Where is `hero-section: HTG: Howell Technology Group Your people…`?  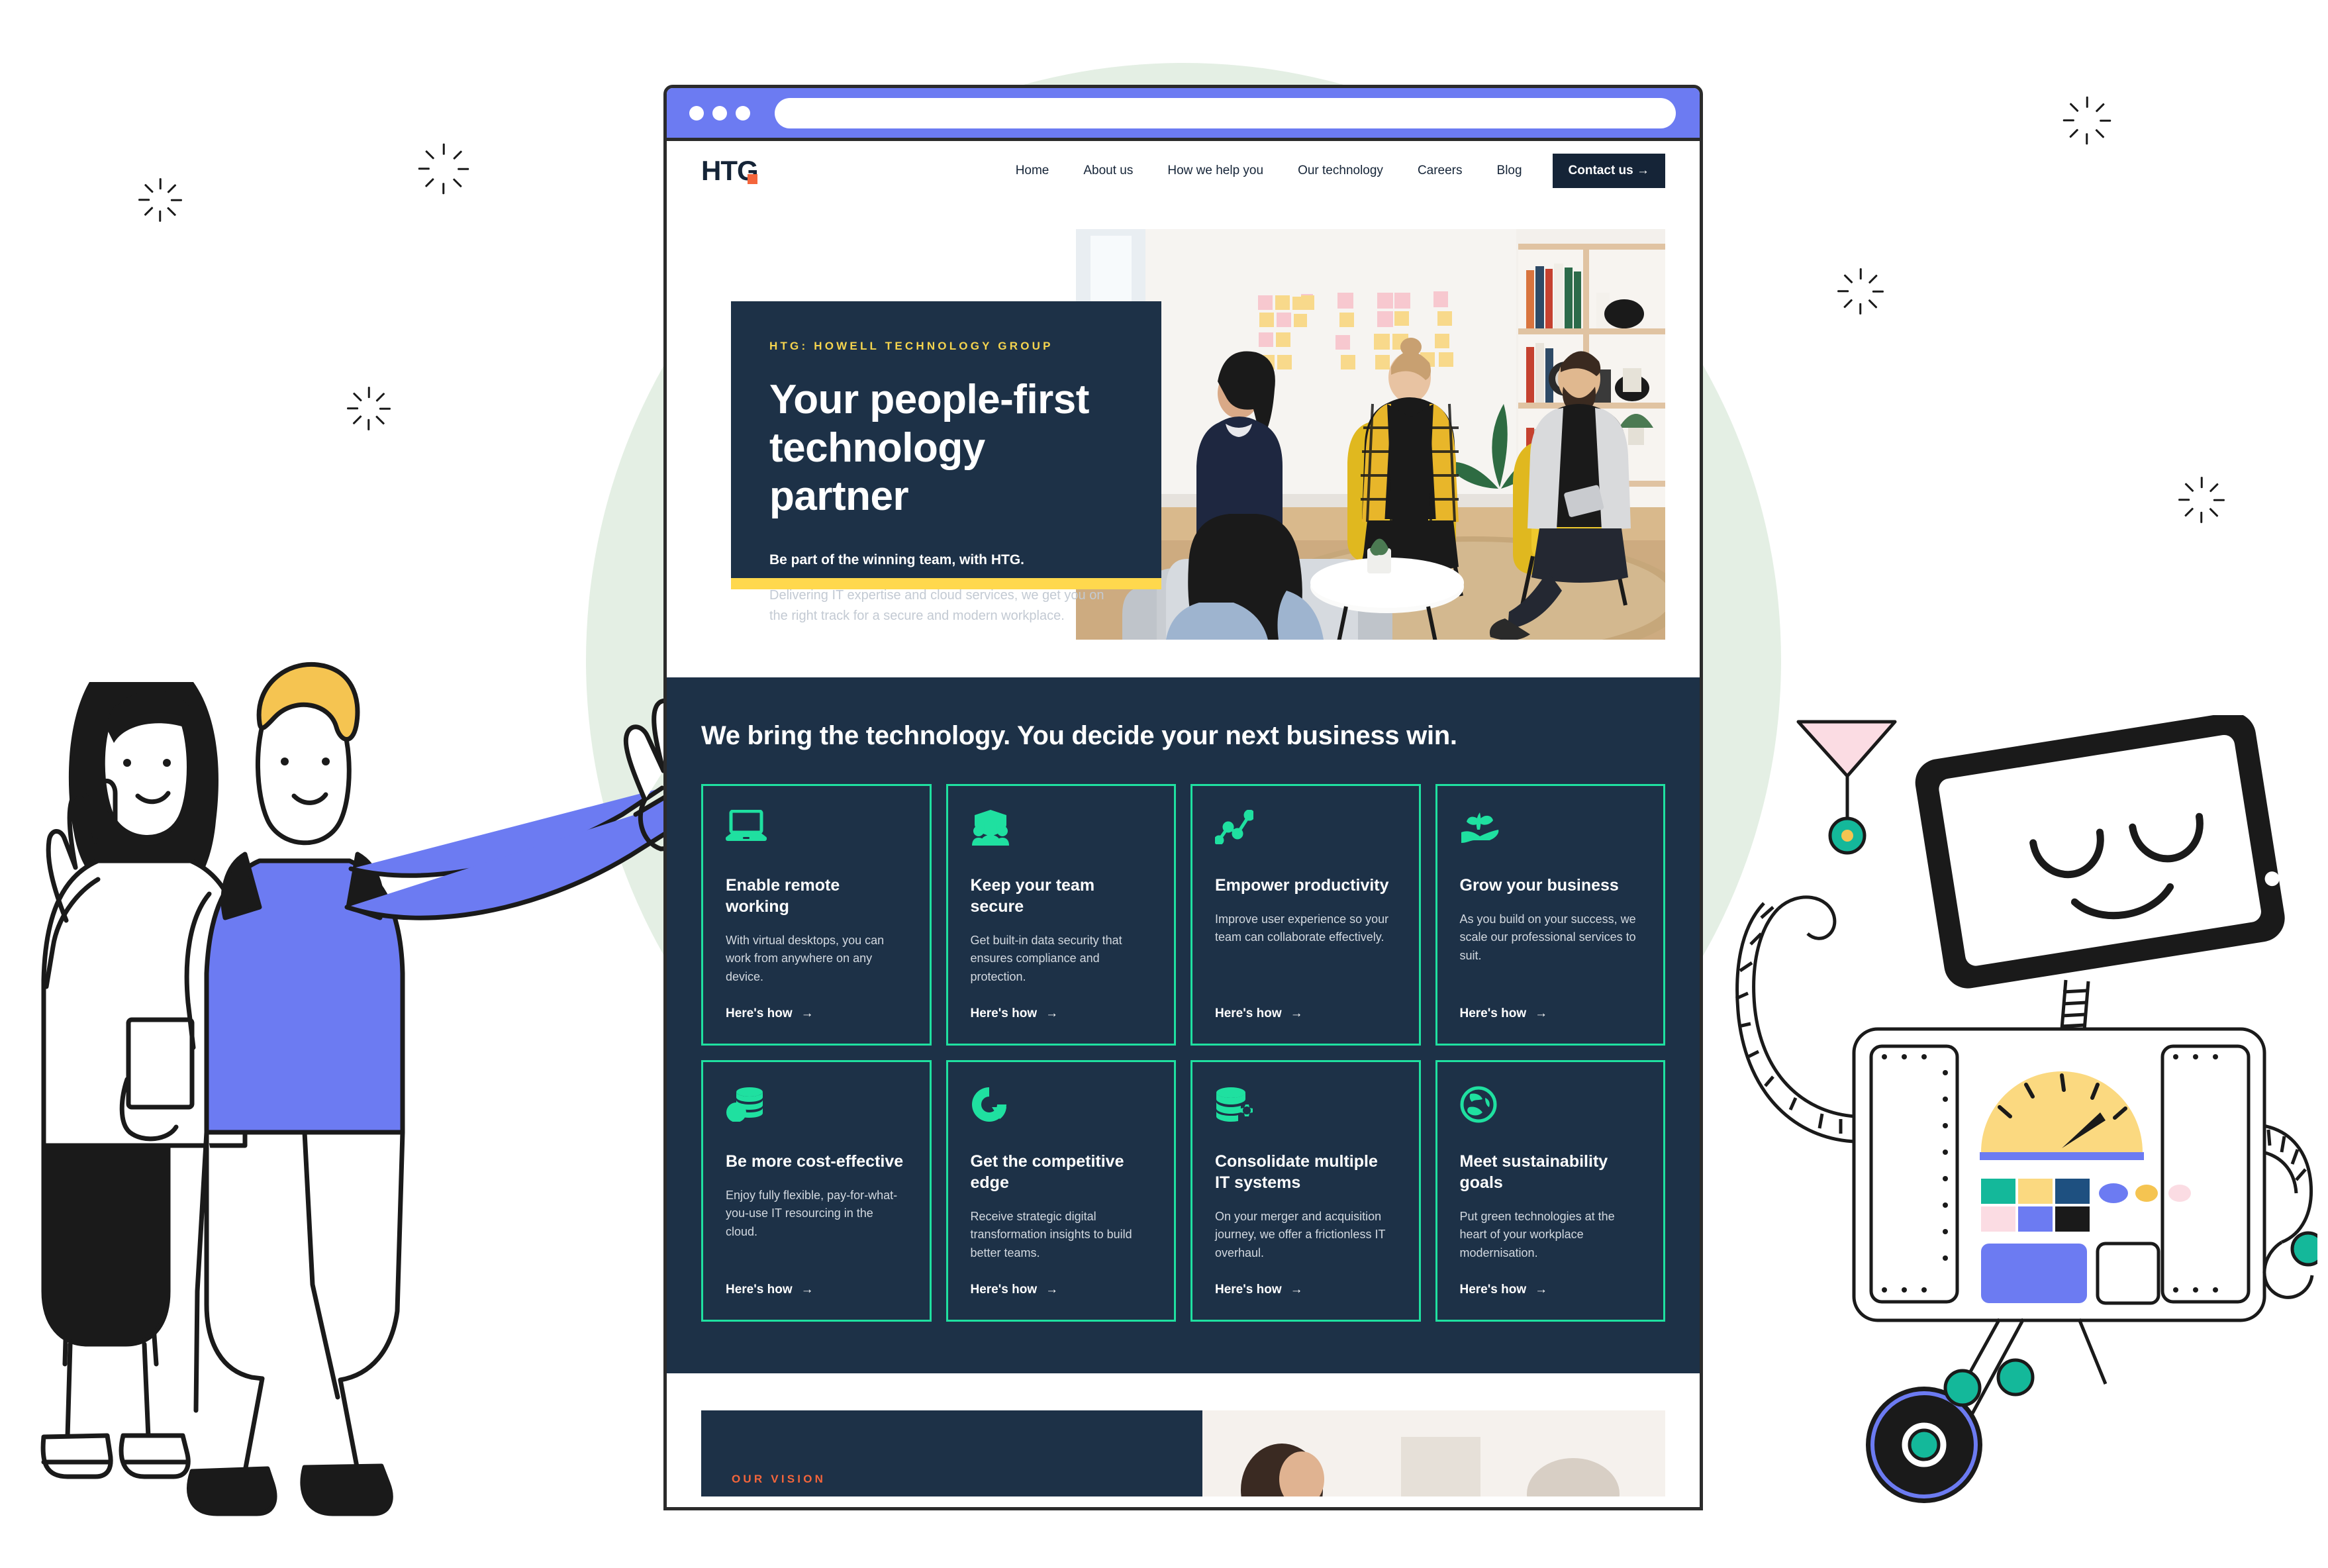
hero-section: HTG: Howell Technology Group Your people… is located at coordinates (1183, 439).